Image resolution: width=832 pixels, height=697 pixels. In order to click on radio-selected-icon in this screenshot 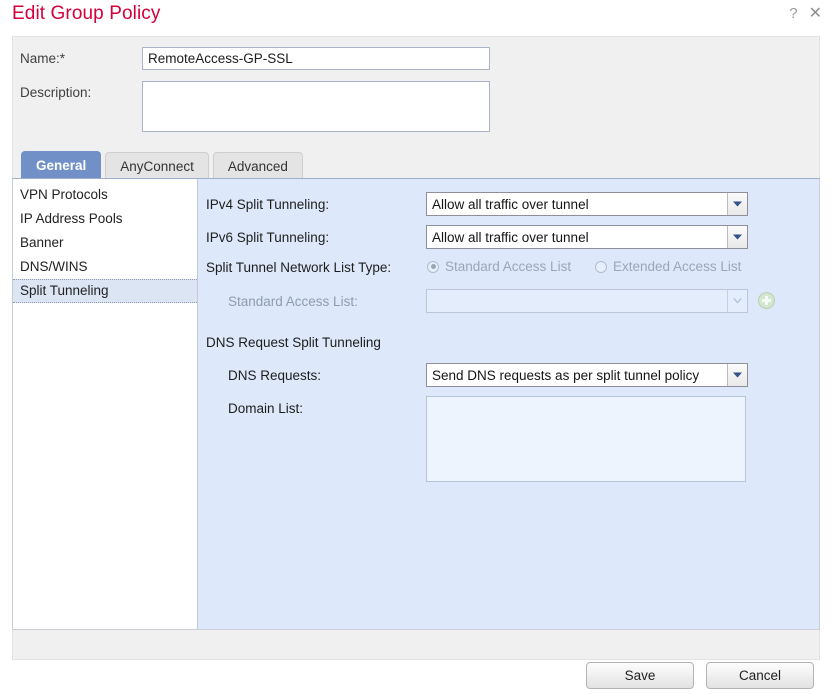, I will do `click(433, 266)`.